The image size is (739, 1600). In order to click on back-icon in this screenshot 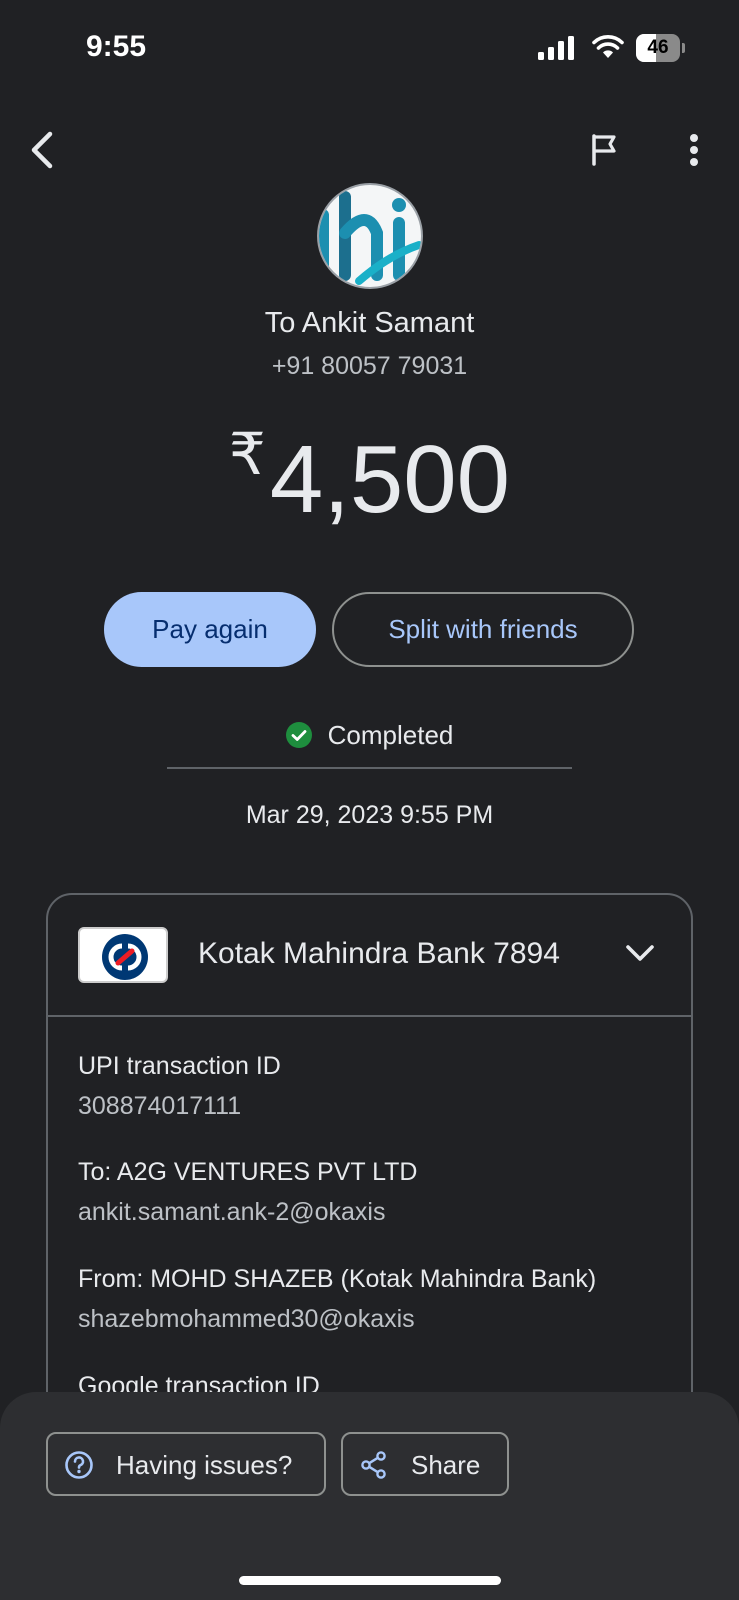, I will do `click(42, 150)`.